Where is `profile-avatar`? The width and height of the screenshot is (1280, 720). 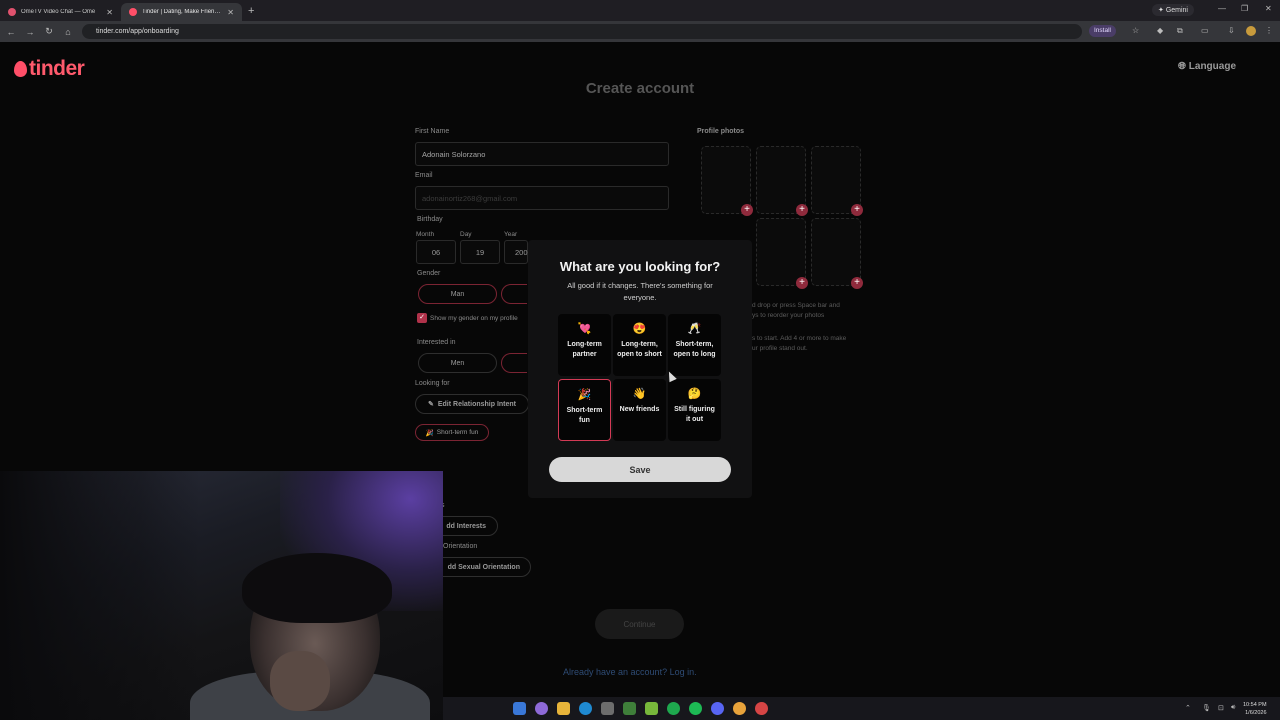
profile-avatar is located at coordinates (1251, 31).